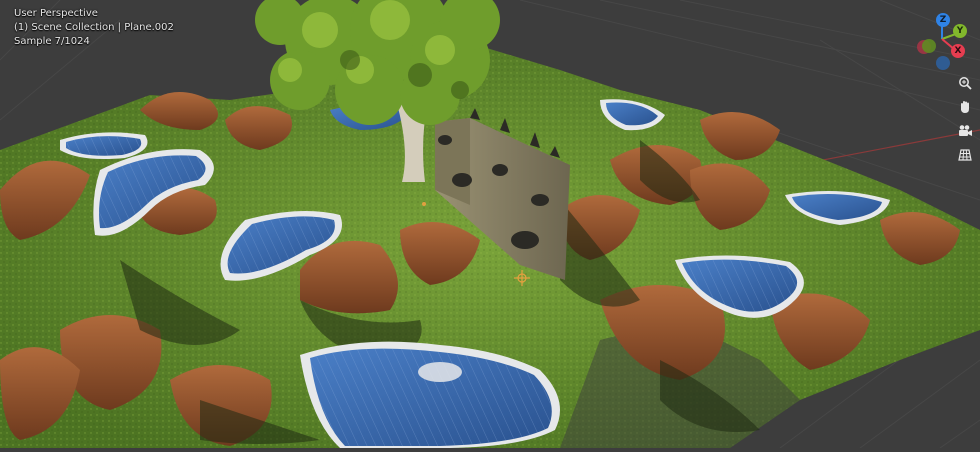  I want to click on light-point, so click(424, 204).